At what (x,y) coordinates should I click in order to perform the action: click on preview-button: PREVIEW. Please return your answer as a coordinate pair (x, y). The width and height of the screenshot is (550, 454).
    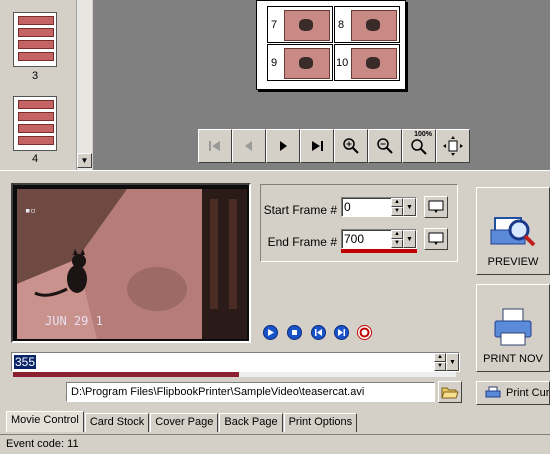
    Looking at the image, I should click on (513, 231).